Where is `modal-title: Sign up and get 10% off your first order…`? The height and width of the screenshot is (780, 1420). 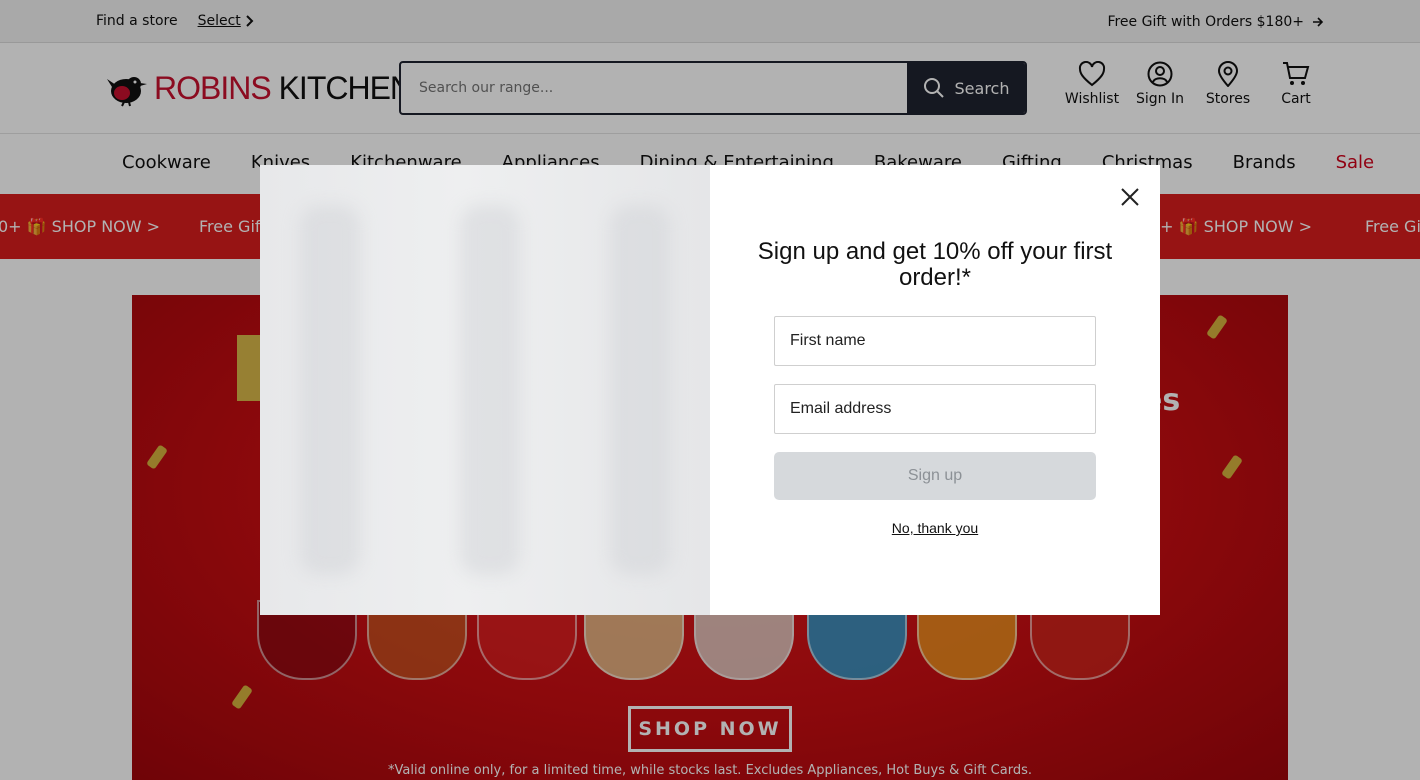
modal-title: Sign up and get 10% off your first order… is located at coordinates (935, 264).